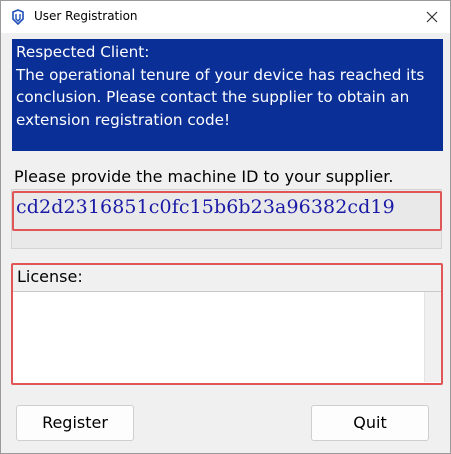 The width and height of the screenshot is (451, 454). What do you see at coordinates (18, 17) in the screenshot?
I see `app-logo-icon` at bounding box center [18, 17].